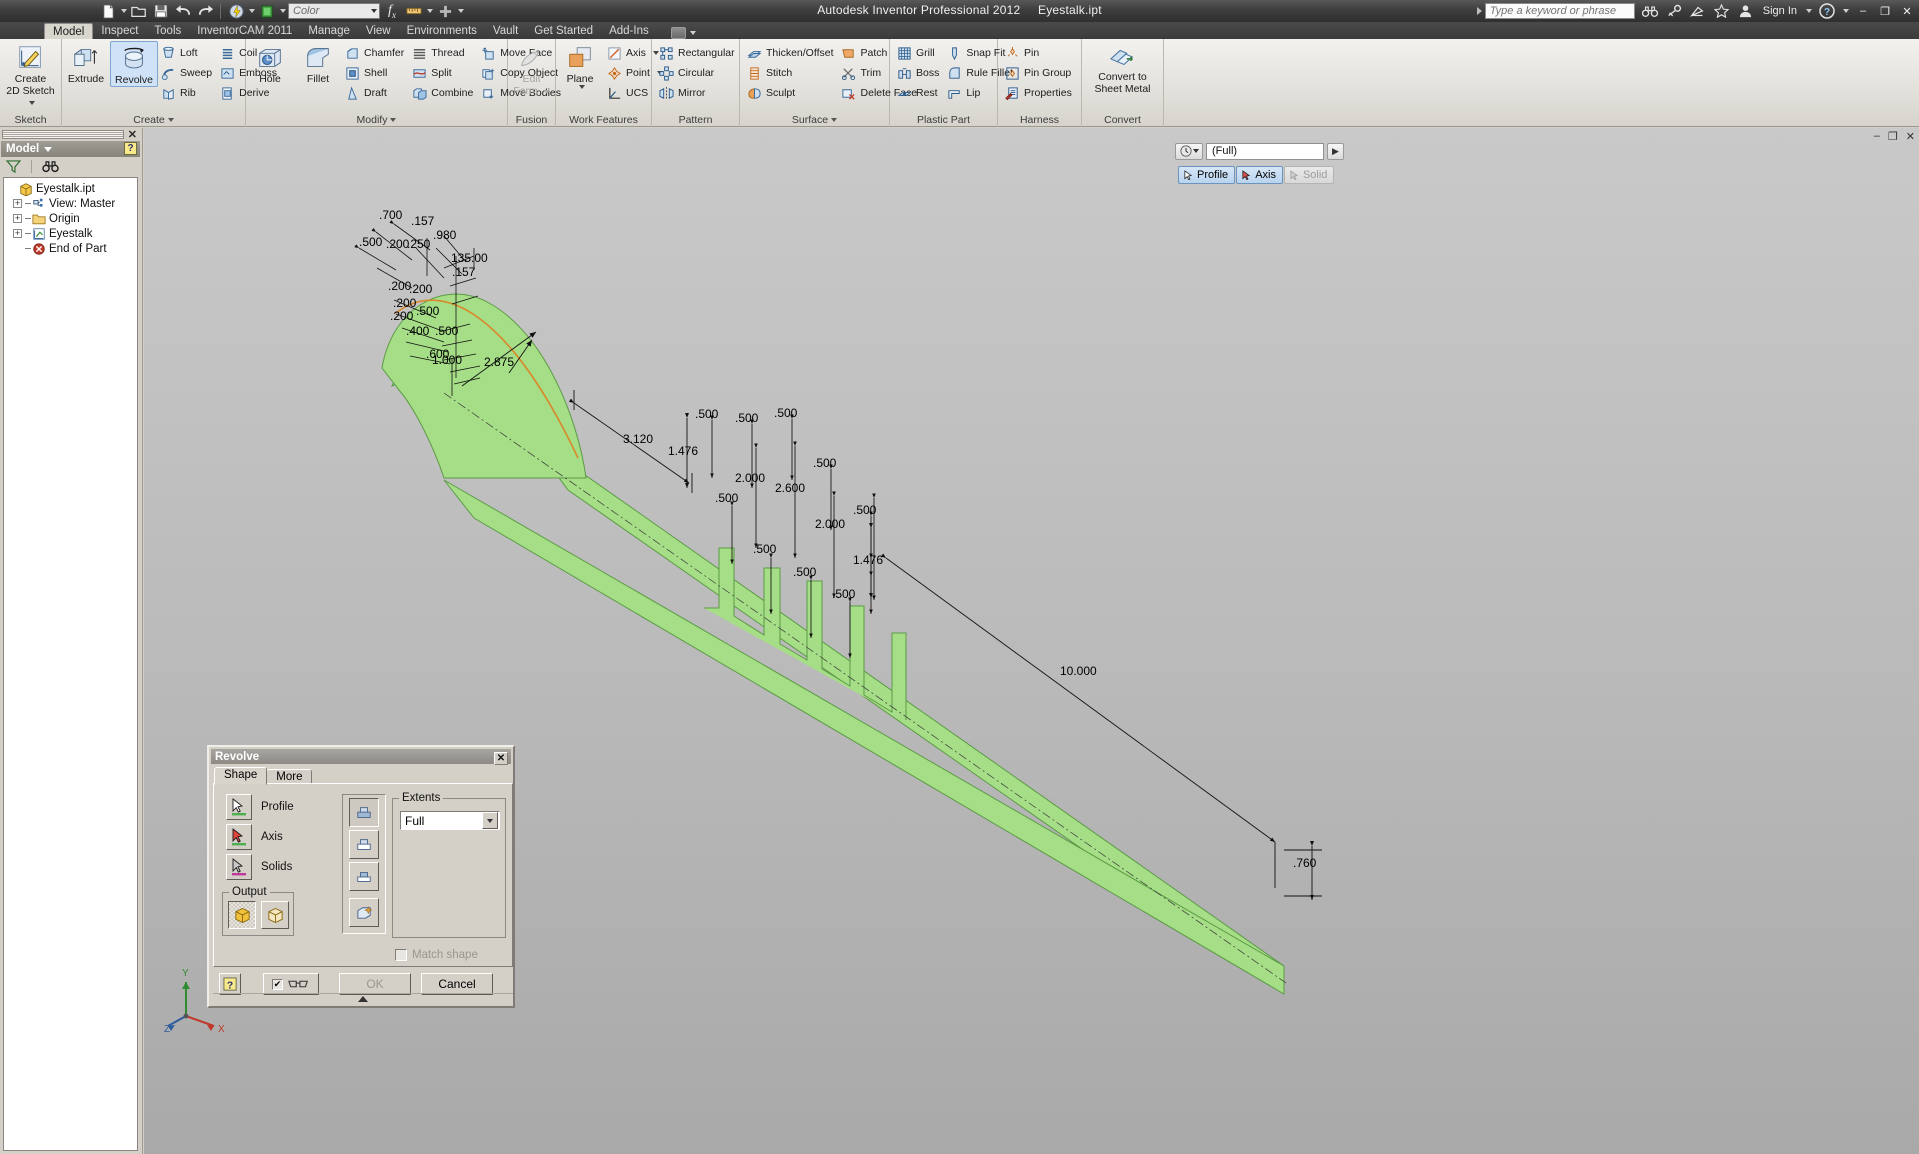  Describe the element at coordinates (232, 11) in the screenshot. I see `quick-access-toolbar: Color fx` at that location.